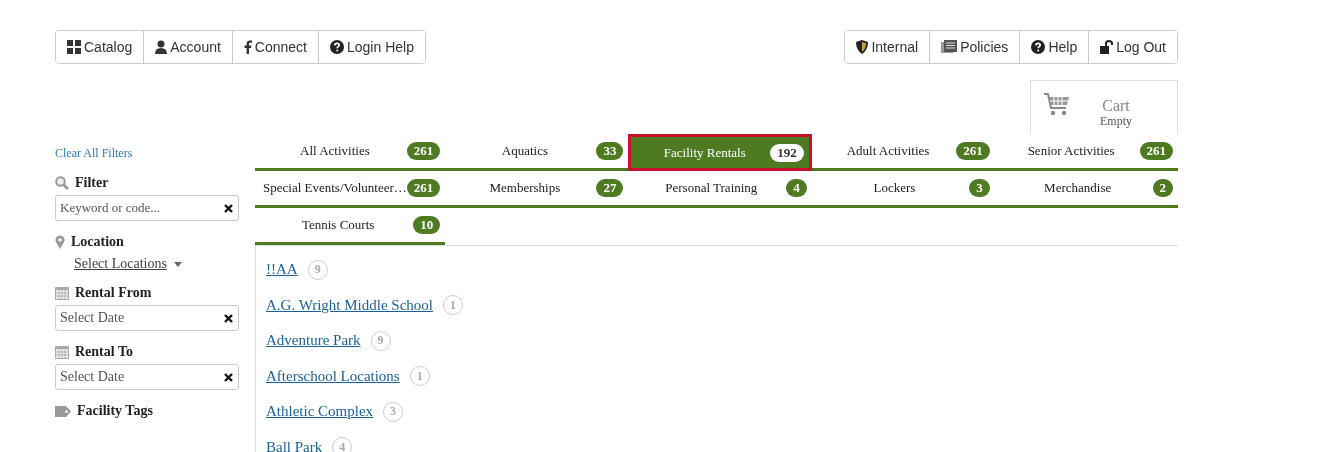  I want to click on facility-link: Ball Park, so click(294, 445).